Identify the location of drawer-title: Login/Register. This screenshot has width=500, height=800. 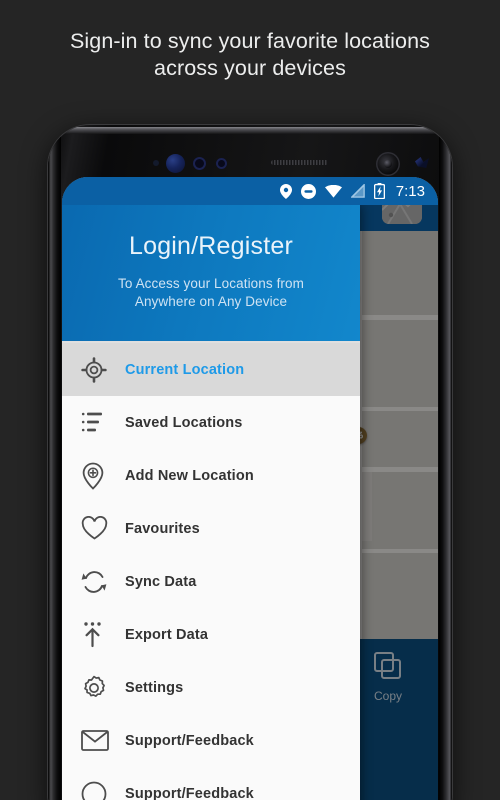
(210, 245).